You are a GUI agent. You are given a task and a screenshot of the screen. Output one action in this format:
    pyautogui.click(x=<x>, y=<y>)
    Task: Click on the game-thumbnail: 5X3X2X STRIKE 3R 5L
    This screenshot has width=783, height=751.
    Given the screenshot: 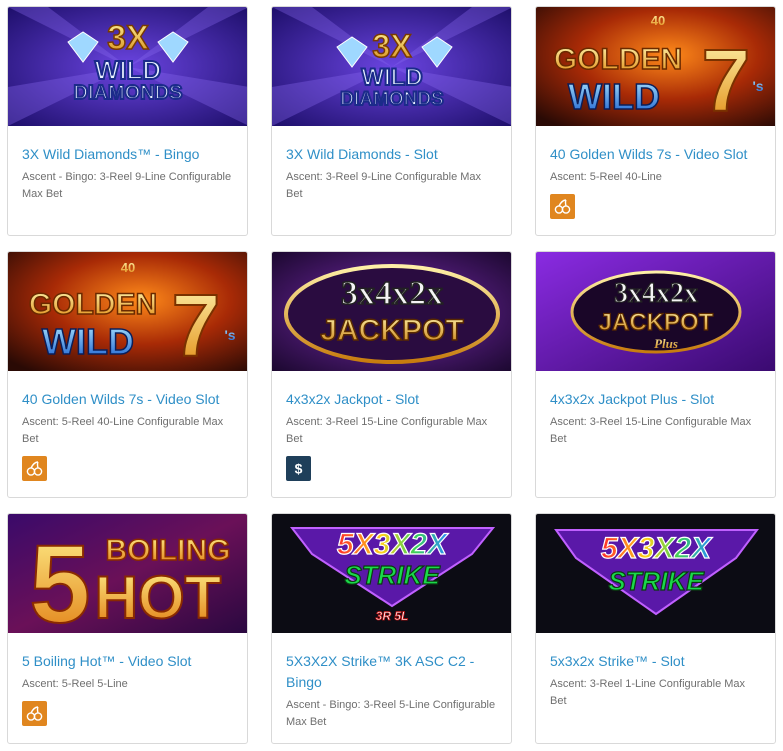 What is the action you would take?
    pyautogui.click(x=391, y=573)
    